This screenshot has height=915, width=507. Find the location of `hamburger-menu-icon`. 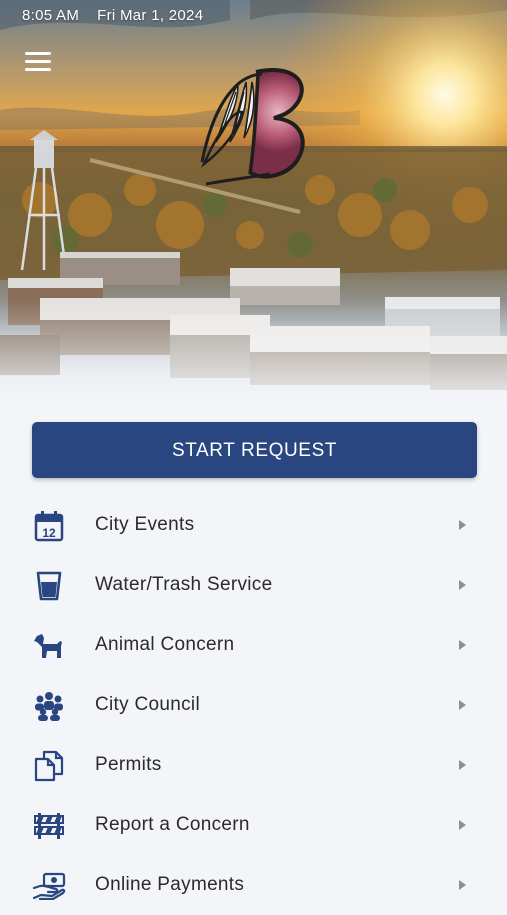

hamburger-menu-icon is located at coordinates (40, 62).